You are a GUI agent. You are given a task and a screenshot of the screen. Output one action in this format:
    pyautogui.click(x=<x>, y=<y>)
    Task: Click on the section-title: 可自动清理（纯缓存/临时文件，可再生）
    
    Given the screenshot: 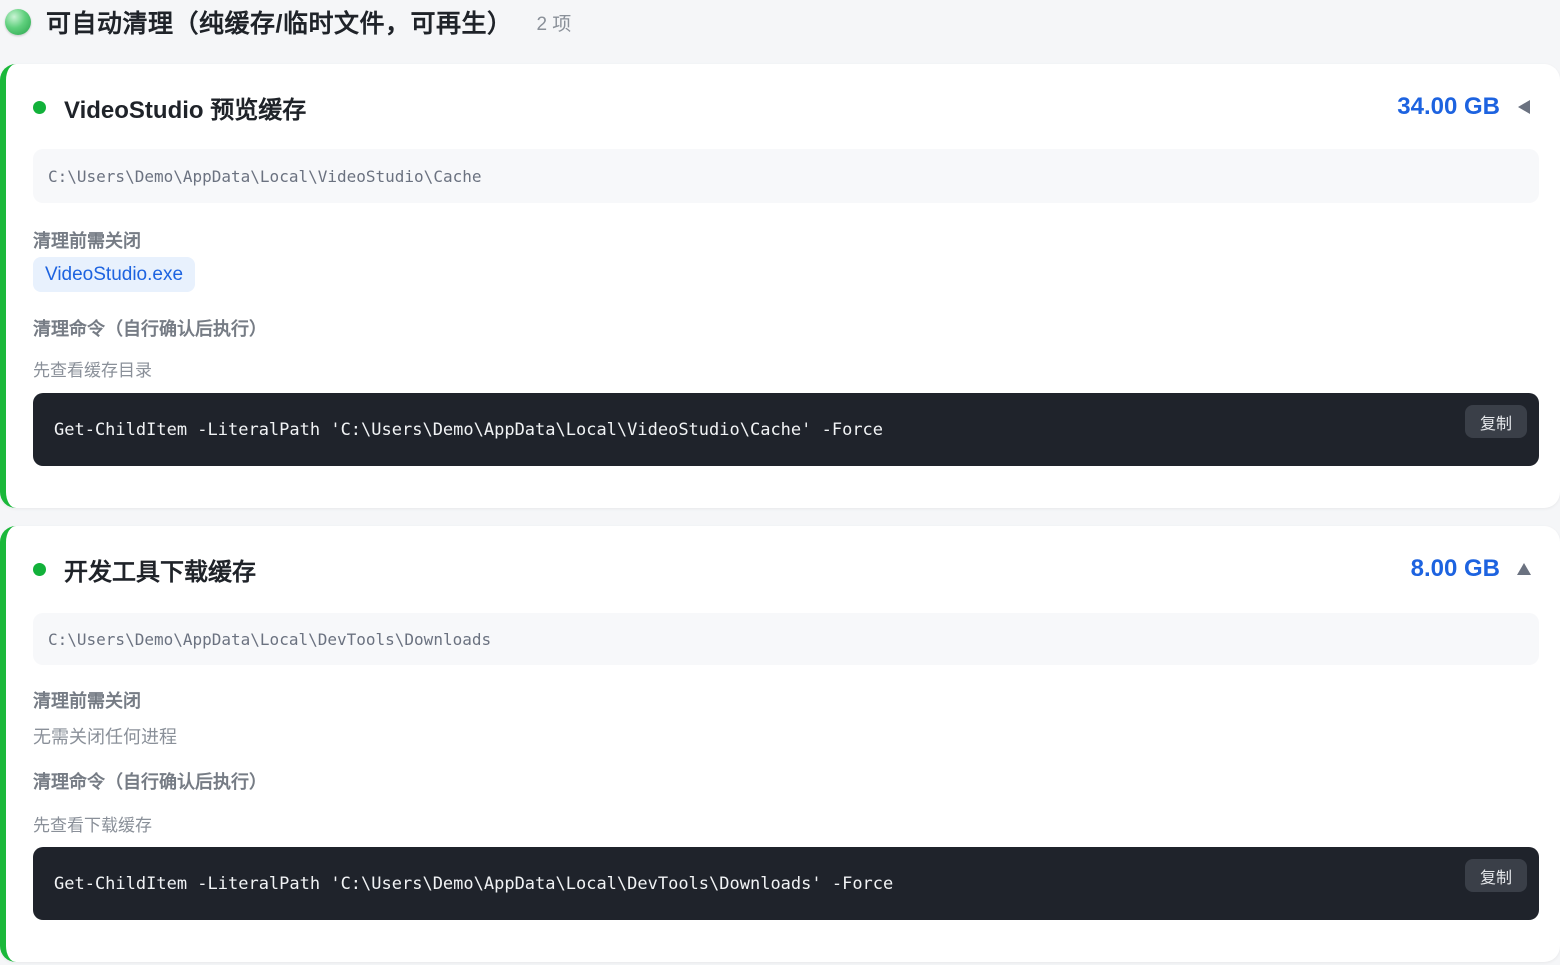 What is the action you would take?
    pyautogui.click(x=279, y=24)
    